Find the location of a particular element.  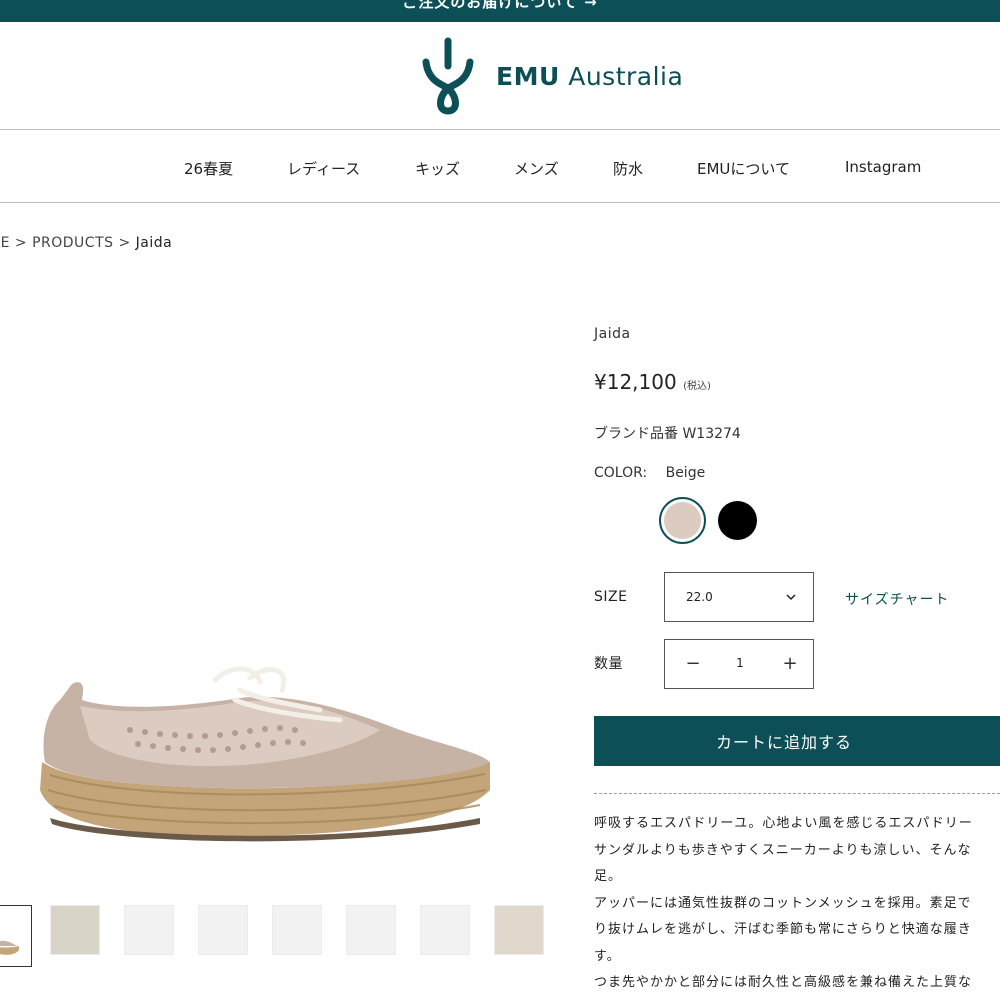

chevron-down-icon is located at coordinates (791, 597).